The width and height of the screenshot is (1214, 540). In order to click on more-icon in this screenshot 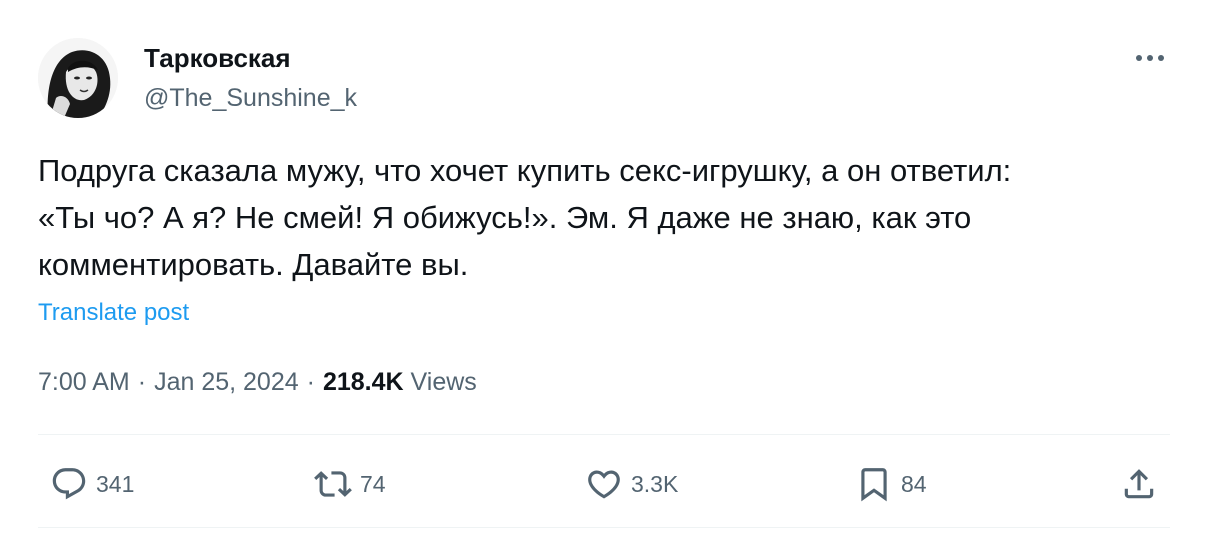, I will do `click(1150, 58)`.